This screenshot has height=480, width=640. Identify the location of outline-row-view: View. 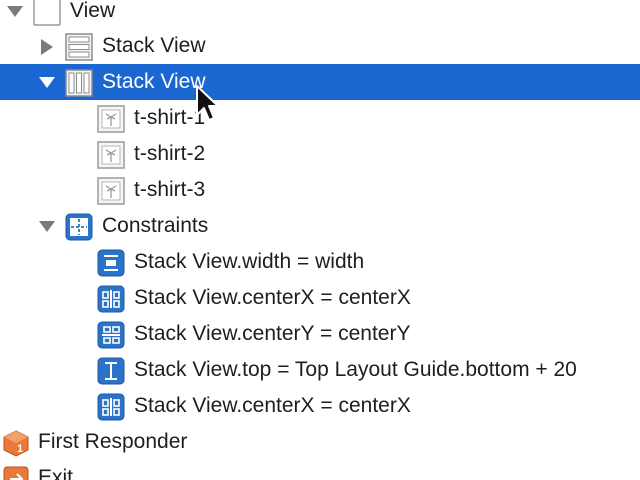
(320, 14).